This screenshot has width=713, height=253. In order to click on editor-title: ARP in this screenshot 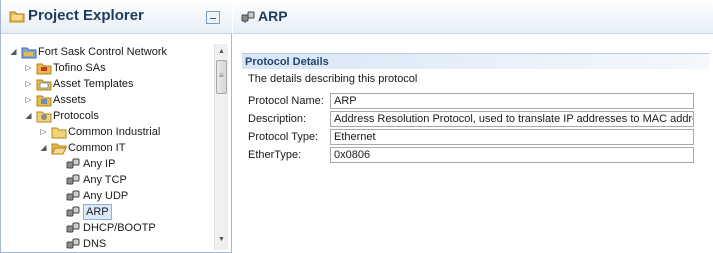, I will do `click(273, 16)`.